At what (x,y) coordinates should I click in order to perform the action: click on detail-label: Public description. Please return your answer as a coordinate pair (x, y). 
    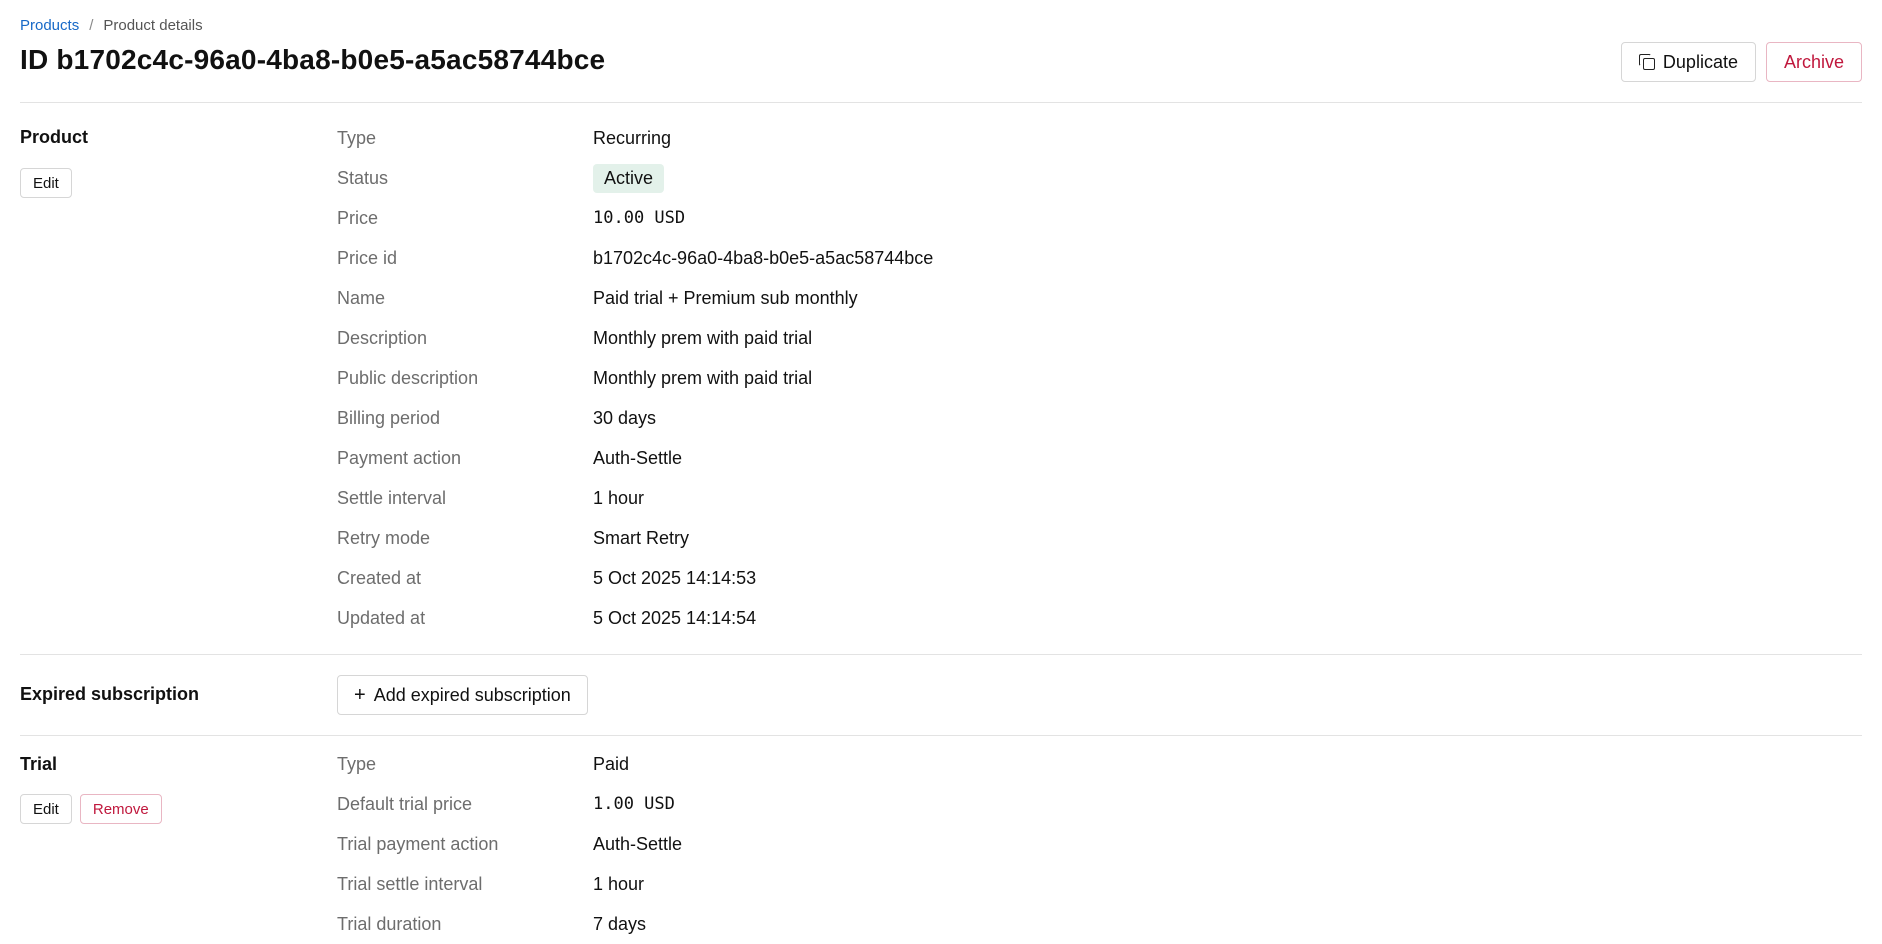
    Looking at the image, I should click on (408, 377).